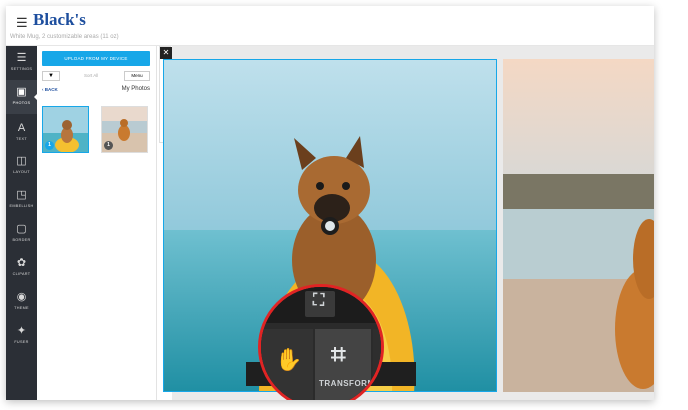 This screenshot has height=410, width=688. What do you see at coordinates (21, 206) in the screenshot?
I see `rail-item-label: EMBELLISH` at bounding box center [21, 206].